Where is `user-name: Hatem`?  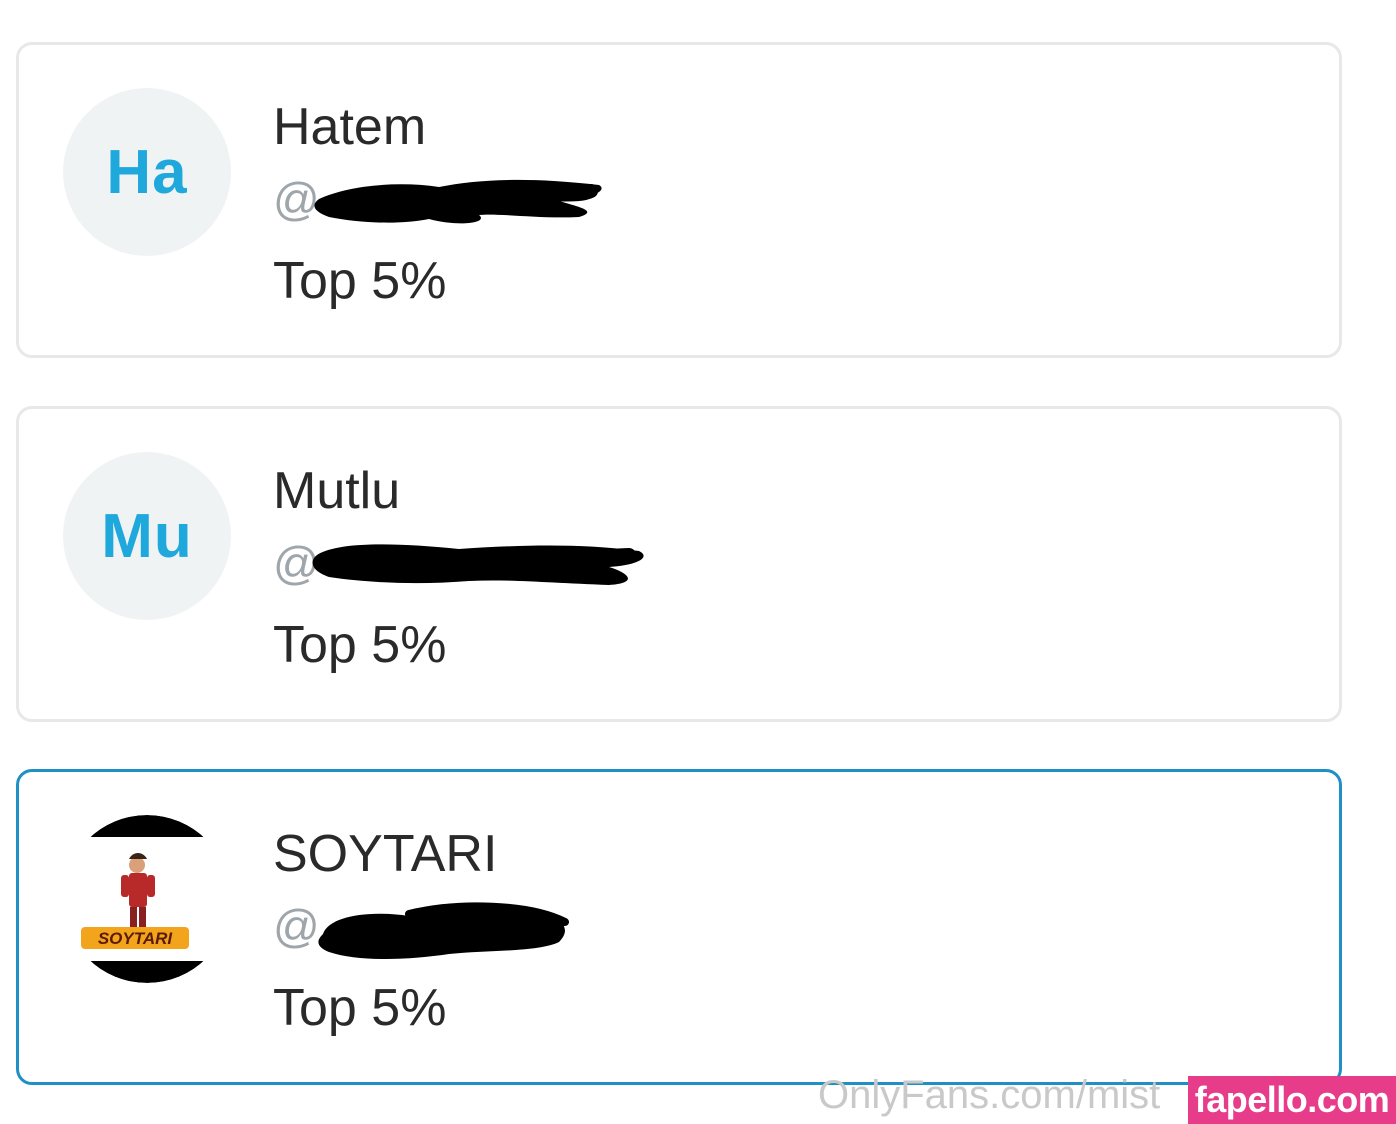
user-name: Hatem is located at coordinates (350, 127).